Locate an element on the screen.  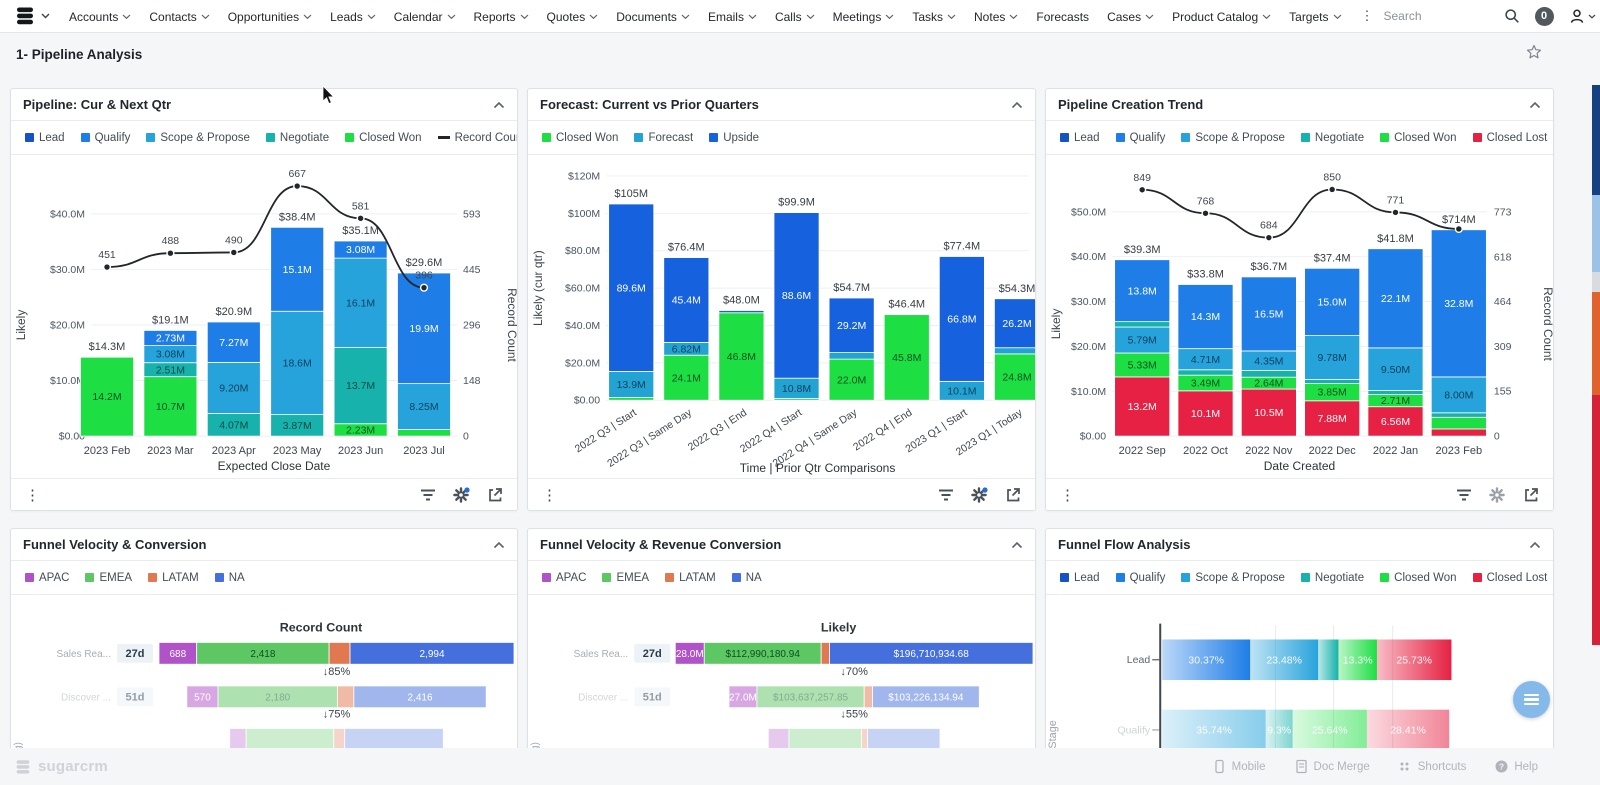
svg-text: $39.3M is located at coordinates (1142, 250).